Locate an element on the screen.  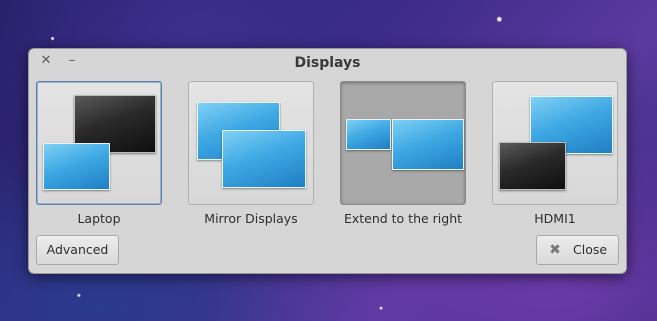
option-extend-to-right is located at coordinates (403, 143).